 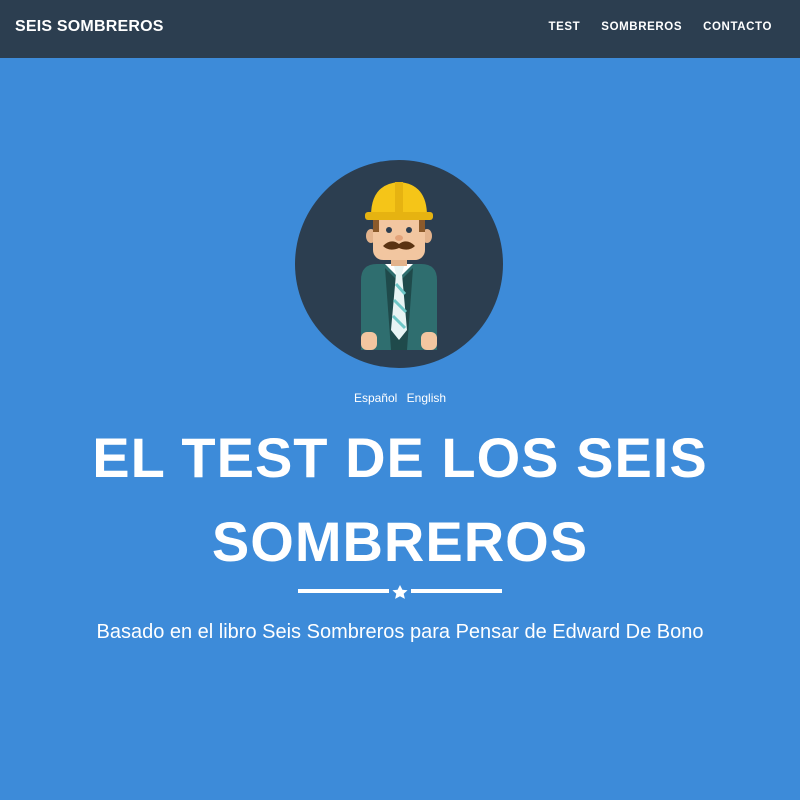 I want to click on star-icon, so click(x=400, y=592).